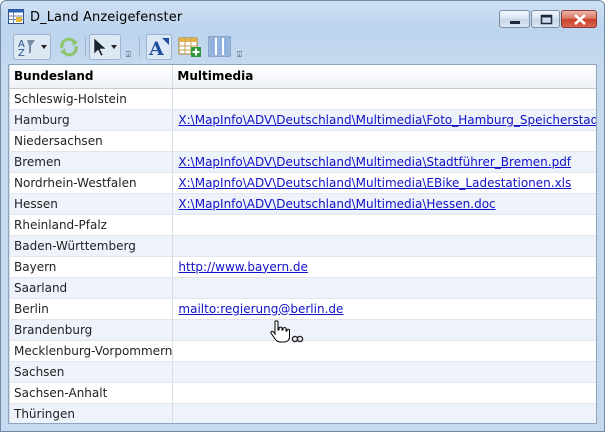 The image size is (605, 432). I want to click on table-row: Bayern http://www.bayern.de, so click(302, 267).